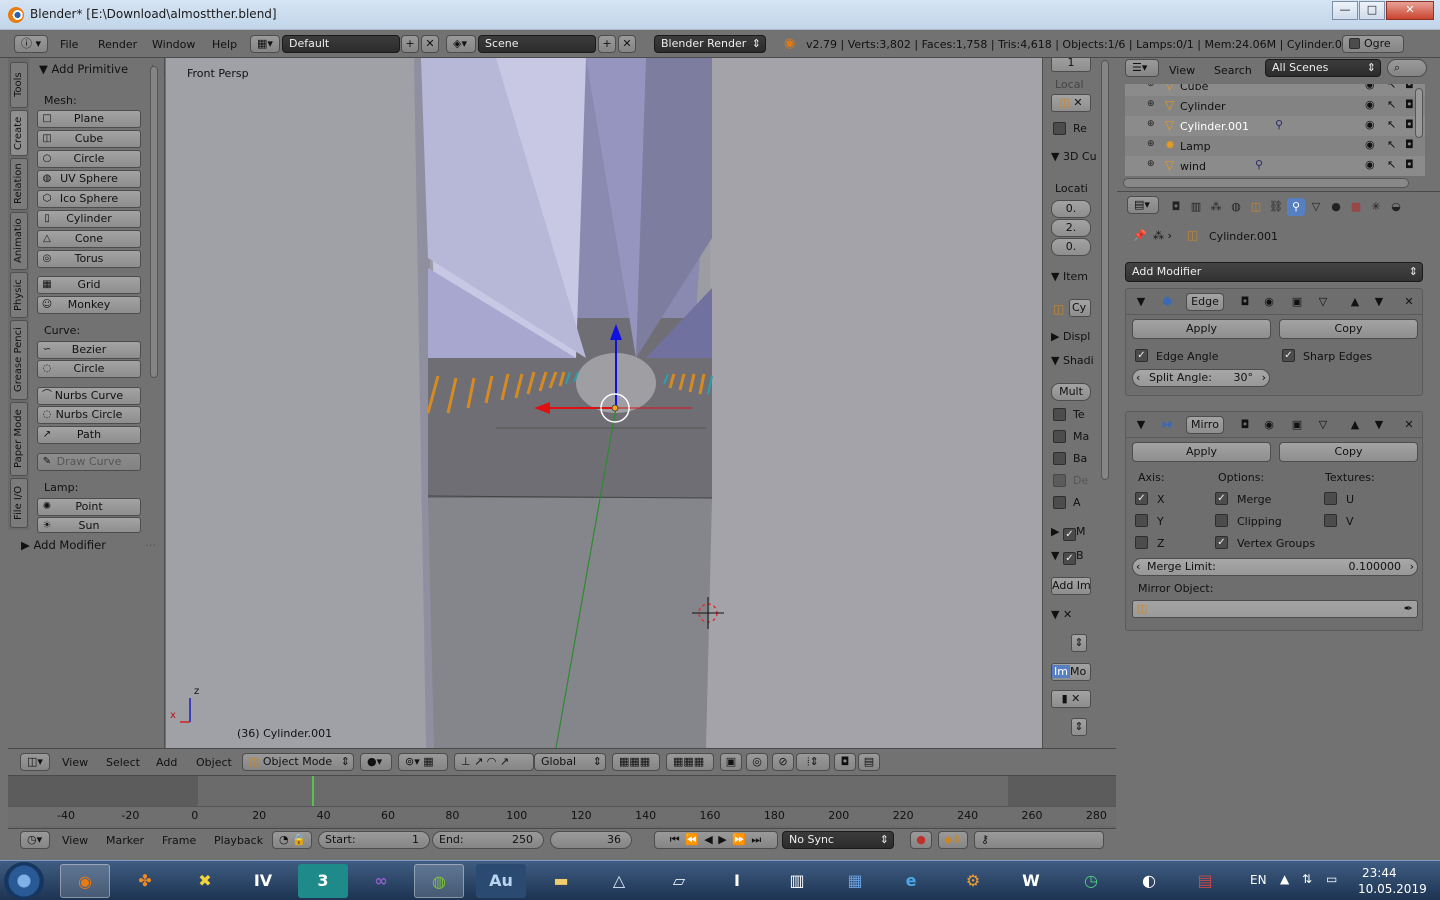  What do you see at coordinates (89, 179) in the screenshot?
I see `add-uv-sphere-button: ◍ UV Sphere` at bounding box center [89, 179].